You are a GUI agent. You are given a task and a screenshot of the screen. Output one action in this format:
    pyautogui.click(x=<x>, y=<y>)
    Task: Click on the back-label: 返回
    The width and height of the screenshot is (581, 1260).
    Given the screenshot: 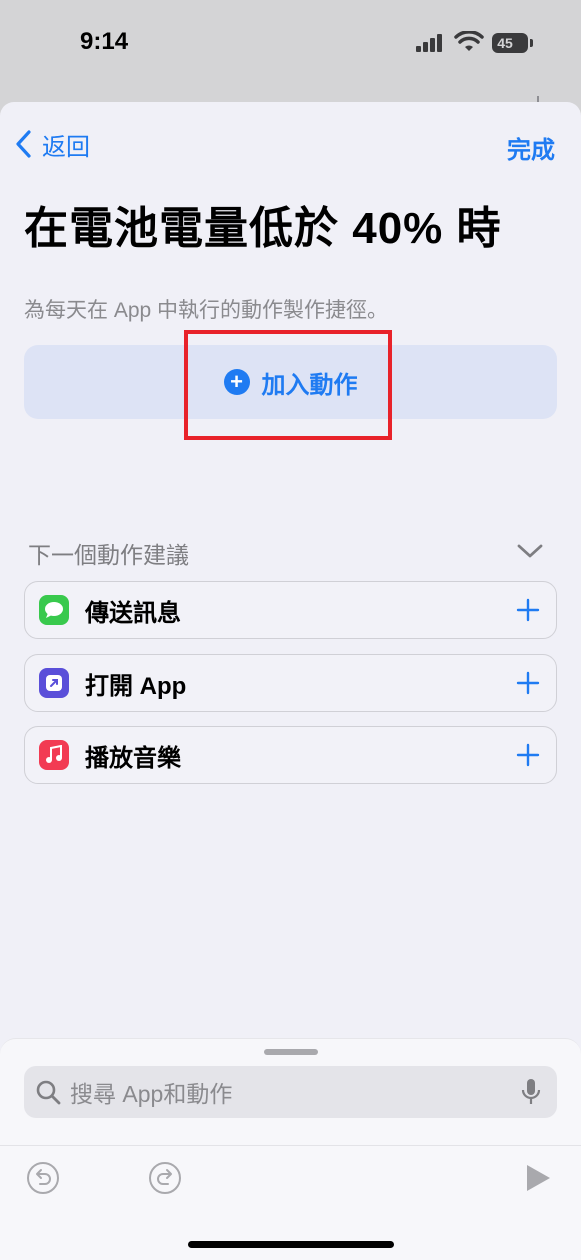 What is the action you would take?
    pyautogui.click(x=66, y=147)
    